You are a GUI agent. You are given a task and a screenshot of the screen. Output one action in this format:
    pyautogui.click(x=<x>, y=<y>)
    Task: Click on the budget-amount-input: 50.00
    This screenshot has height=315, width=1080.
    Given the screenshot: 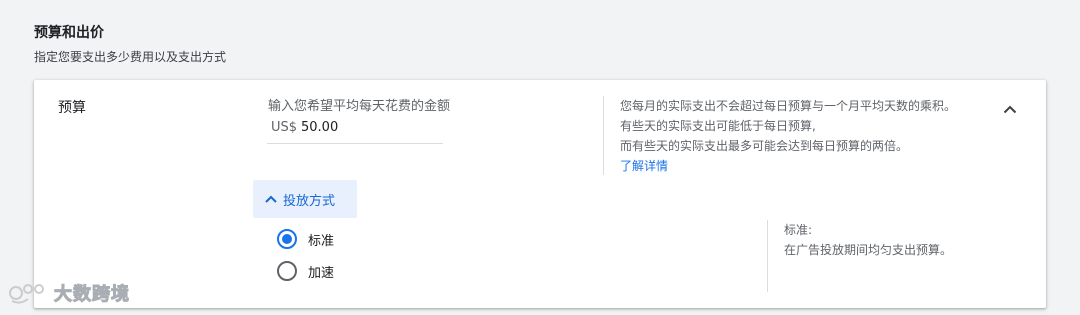 What is the action you would take?
    pyautogui.click(x=319, y=127)
    